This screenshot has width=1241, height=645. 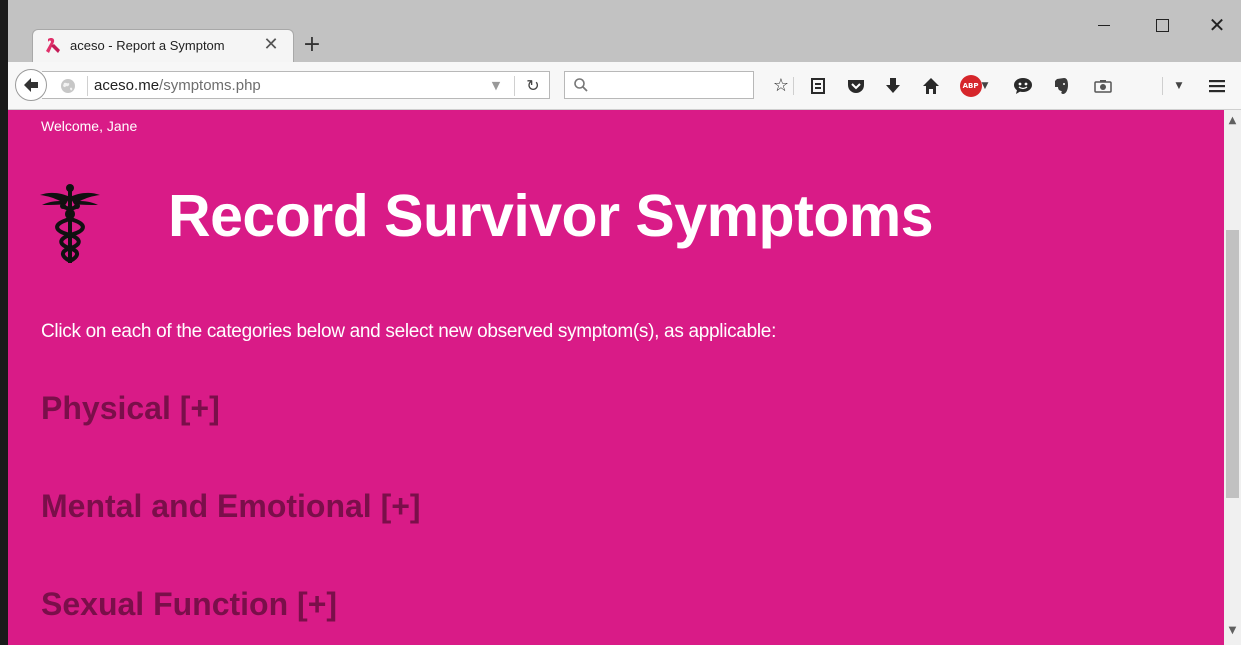 I want to click on maximize-button, so click(x=1162, y=25).